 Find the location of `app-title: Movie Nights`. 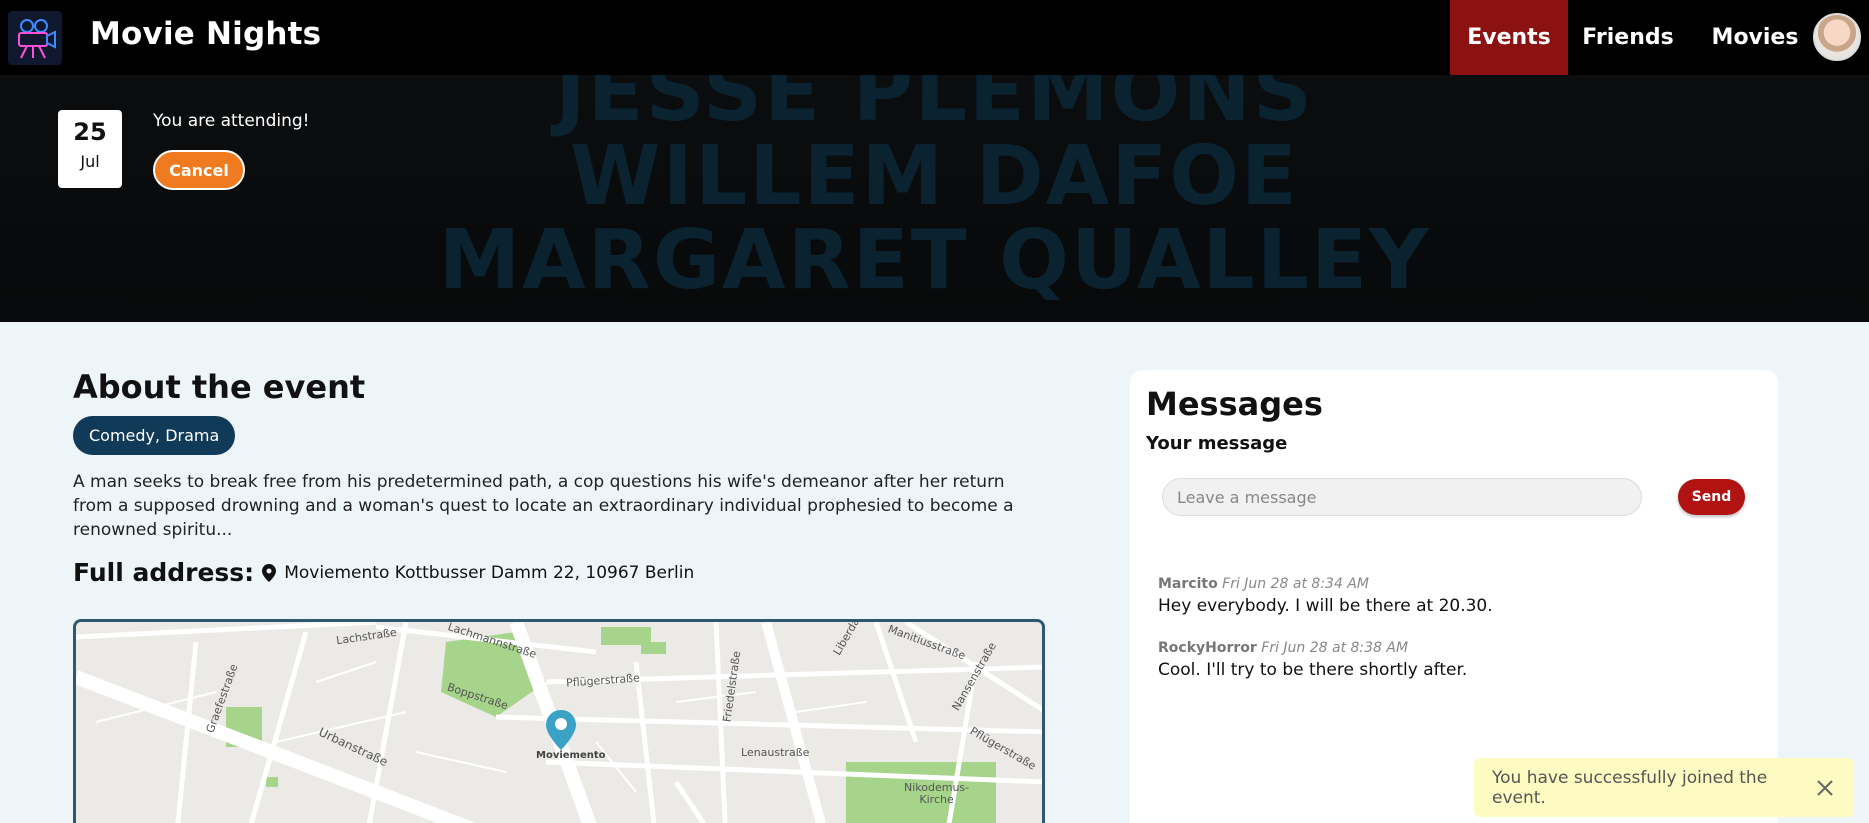

app-title: Movie Nights is located at coordinates (205, 34).